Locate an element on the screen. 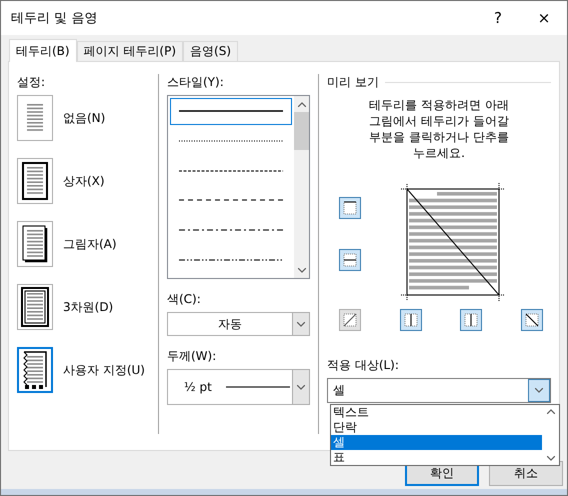 The height and width of the screenshot is (496, 568). width-dropdown: ½ pt is located at coordinates (238, 387).